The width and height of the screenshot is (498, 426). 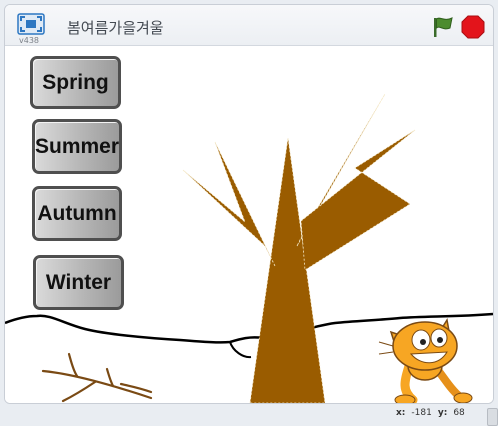 What do you see at coordinates (492, 417) in the screenshot?
I see `scrollbar-handle` at bounding box center [492, 417].